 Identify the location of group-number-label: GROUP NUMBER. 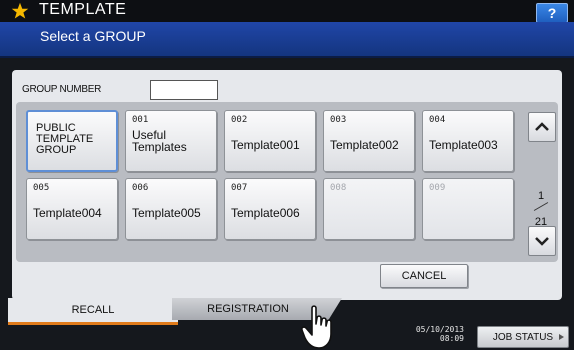
(62, 89).